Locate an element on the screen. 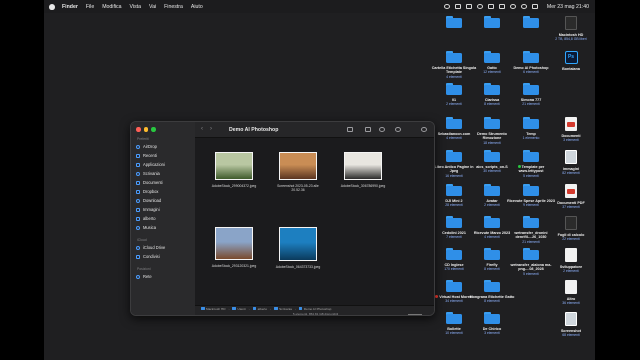 The height and width of the screenshot is (360, 640). desktop-item: Documenti 3 elementi is located at coordinates (571, 129).